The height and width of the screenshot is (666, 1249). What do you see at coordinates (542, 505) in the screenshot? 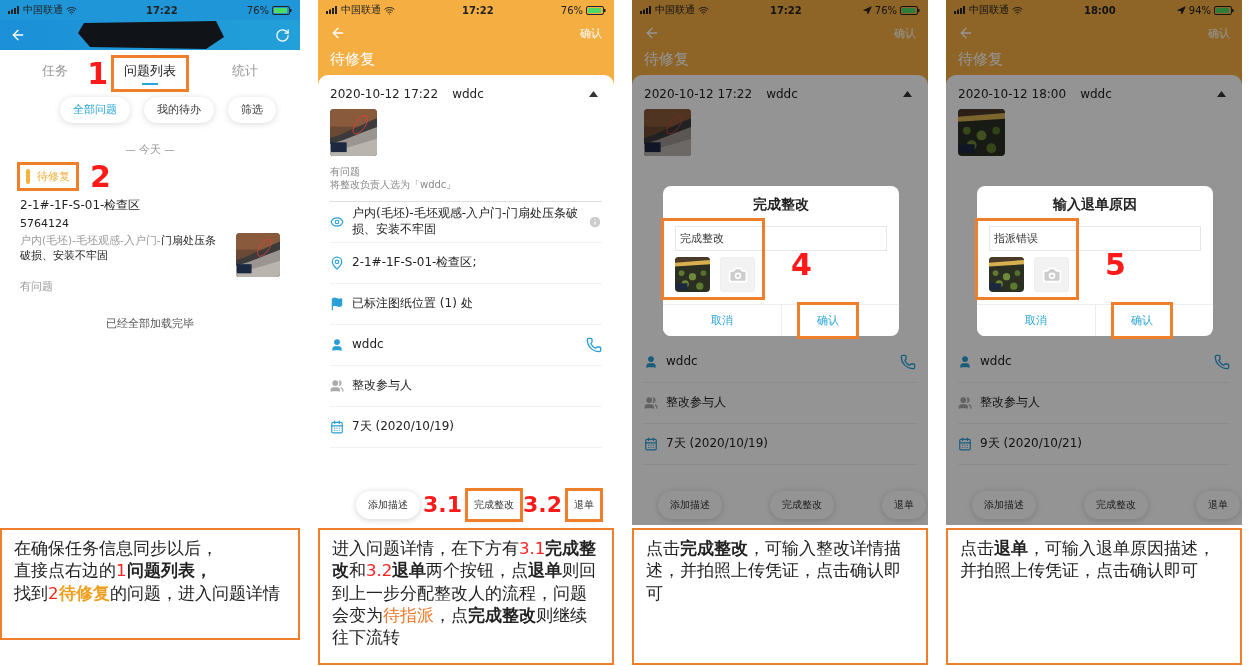
I see `step-number: 3.2` at bounding box center [542, 505].